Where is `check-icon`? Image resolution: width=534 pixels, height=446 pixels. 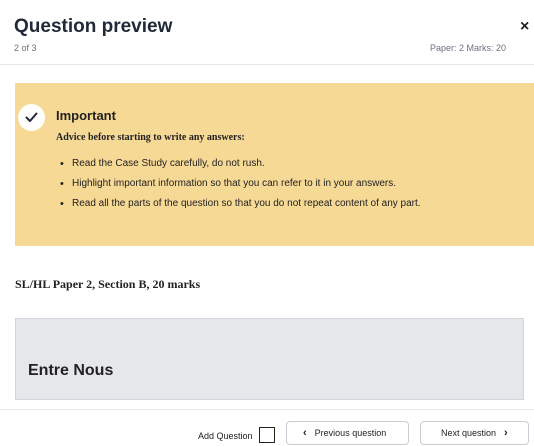 check-icon is located at coordinates (31, 117).